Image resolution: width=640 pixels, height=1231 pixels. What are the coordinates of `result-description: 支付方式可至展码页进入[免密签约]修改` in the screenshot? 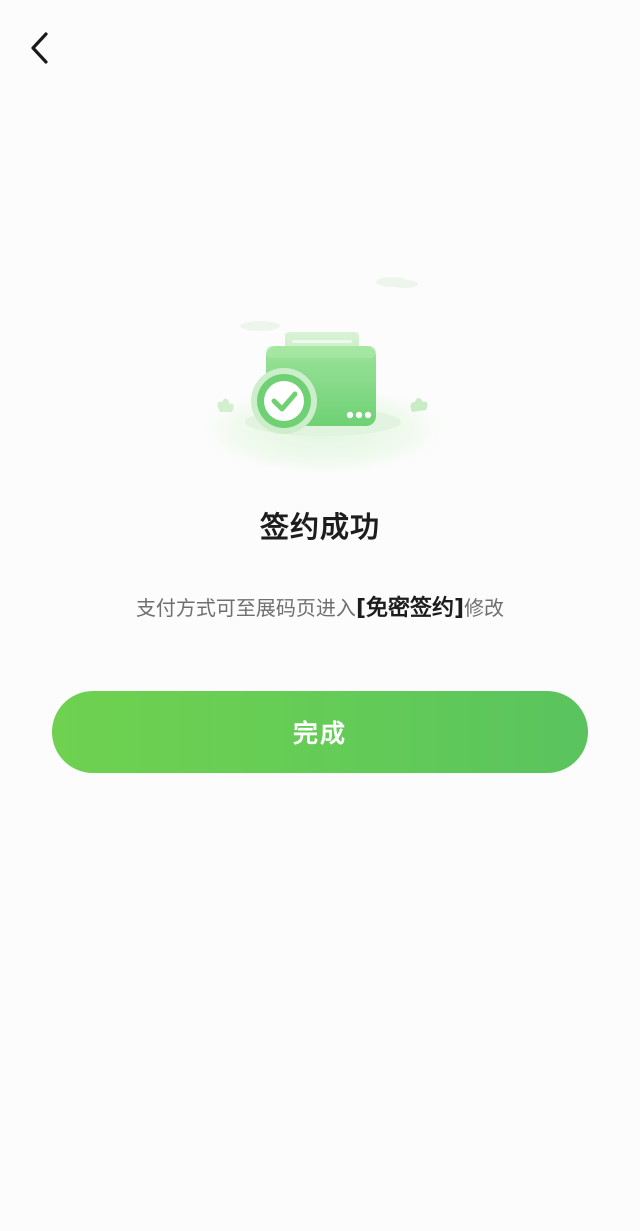 It's located at (320, 606).